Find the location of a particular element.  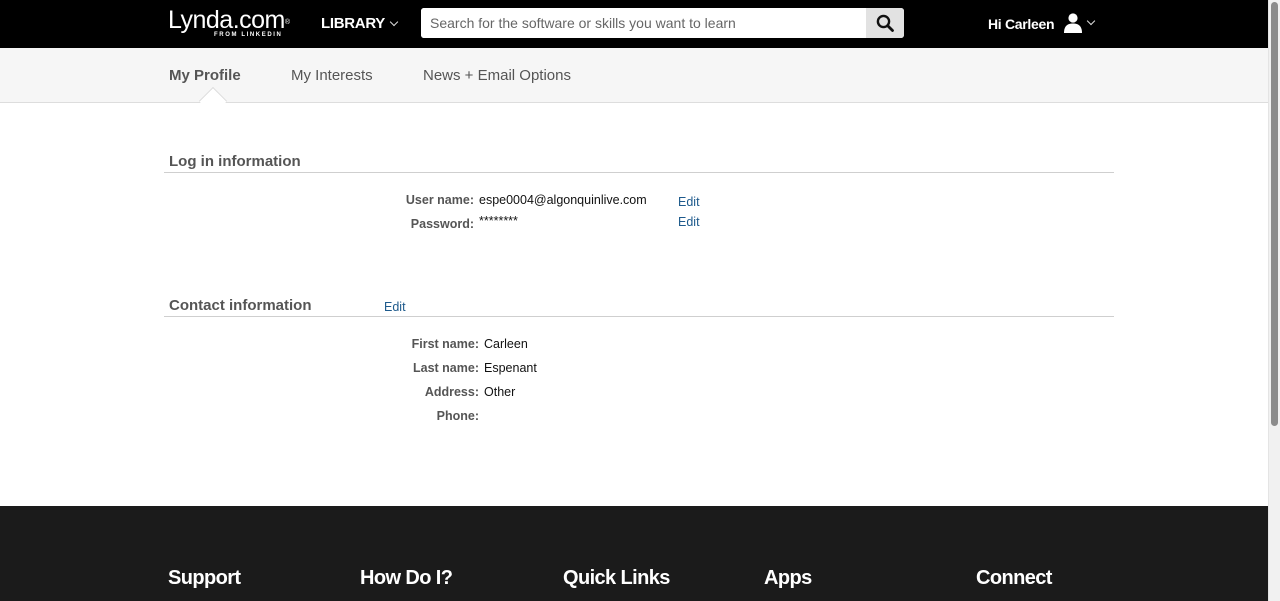

page-scrollbar is located at coordinates (1274, 300).